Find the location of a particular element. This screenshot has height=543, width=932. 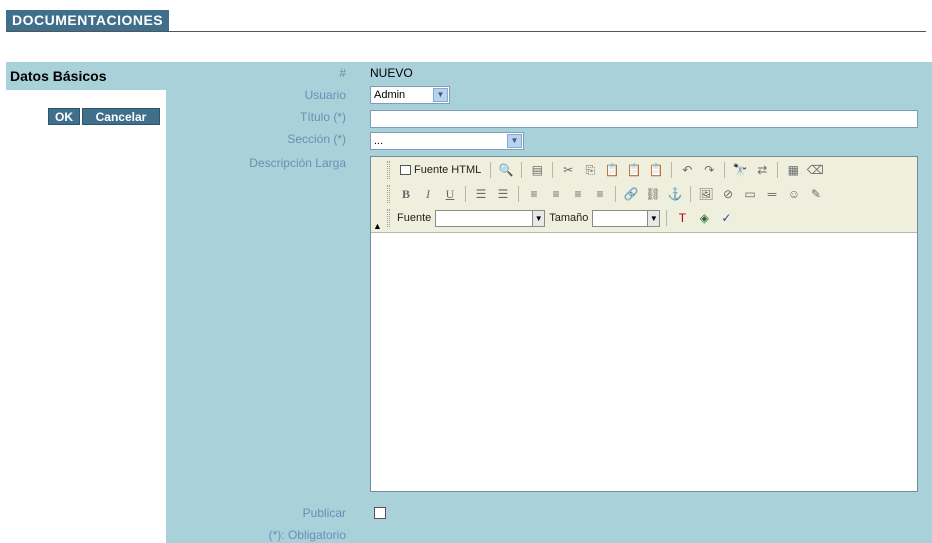

publicar-label: Publicar is located at coordinates (324, 513).